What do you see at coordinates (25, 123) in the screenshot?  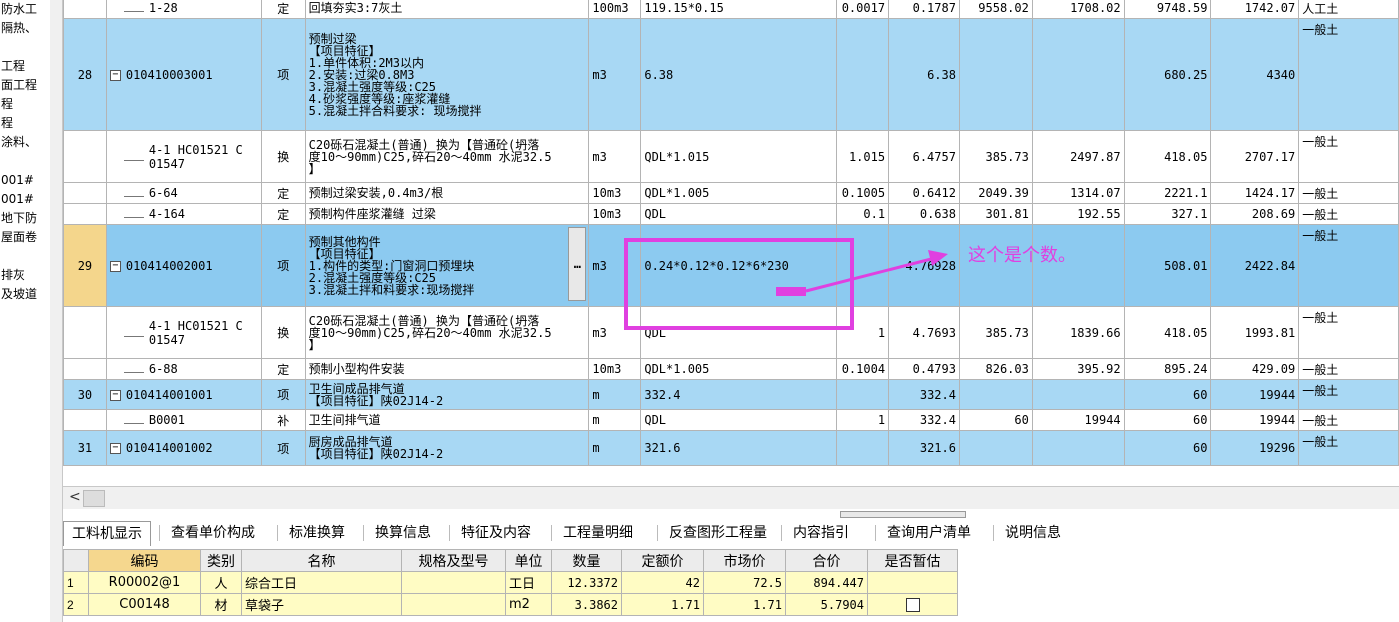 I see `left-tree-item: 程` at bounding box center [25, 123].